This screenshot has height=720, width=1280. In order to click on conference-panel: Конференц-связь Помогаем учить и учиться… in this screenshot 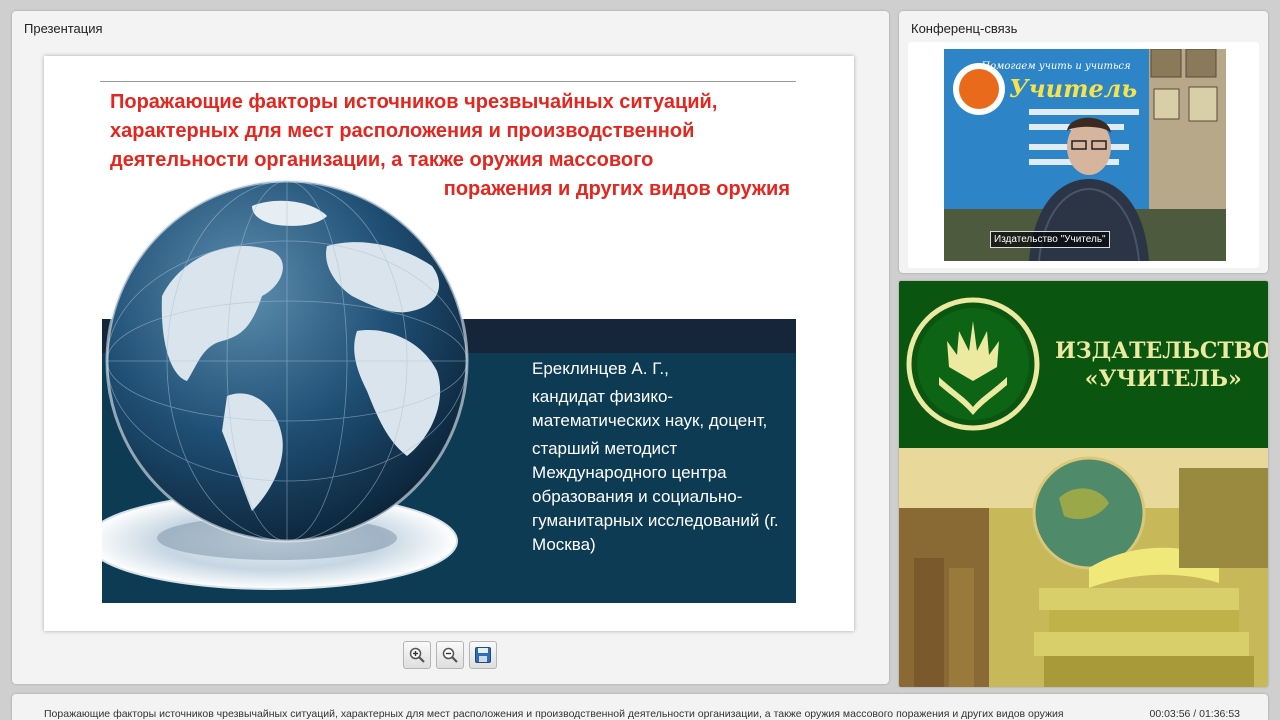, I will do `click(1083, 142)`.